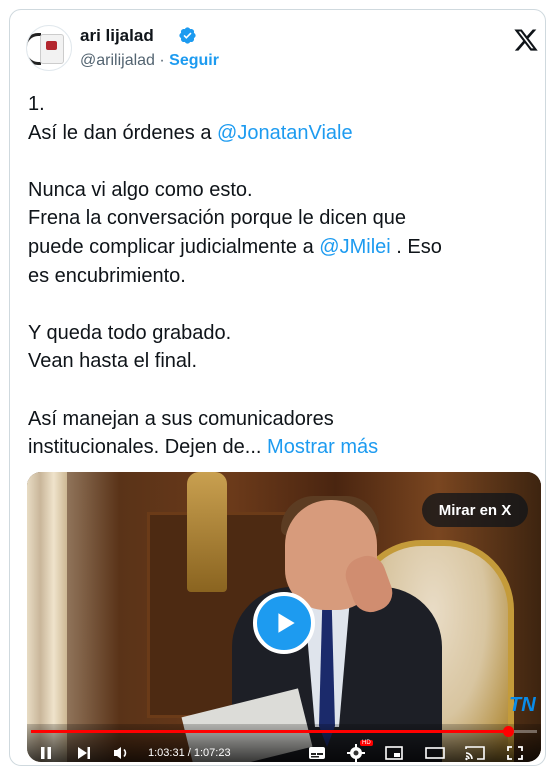  Describe the element at coordinates (84, 753) in the screenshot. I see `next-icon` at that location.